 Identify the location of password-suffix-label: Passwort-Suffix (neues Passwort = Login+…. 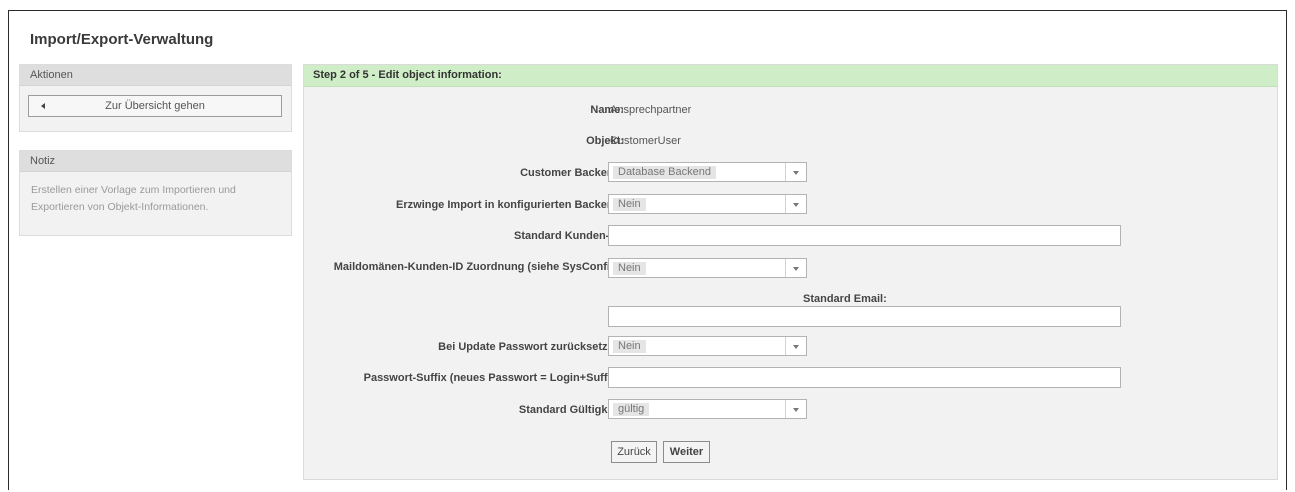
(493, 378).